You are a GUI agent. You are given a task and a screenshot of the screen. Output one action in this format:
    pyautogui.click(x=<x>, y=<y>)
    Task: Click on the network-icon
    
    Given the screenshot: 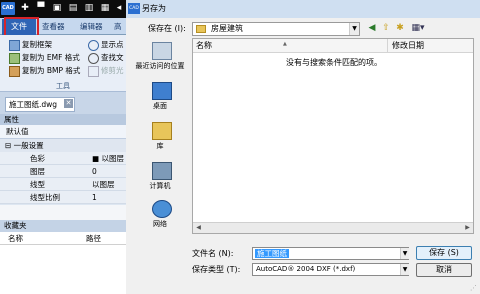 What is the action you would take?
    pyautogui.click(x=162, y=209)
    